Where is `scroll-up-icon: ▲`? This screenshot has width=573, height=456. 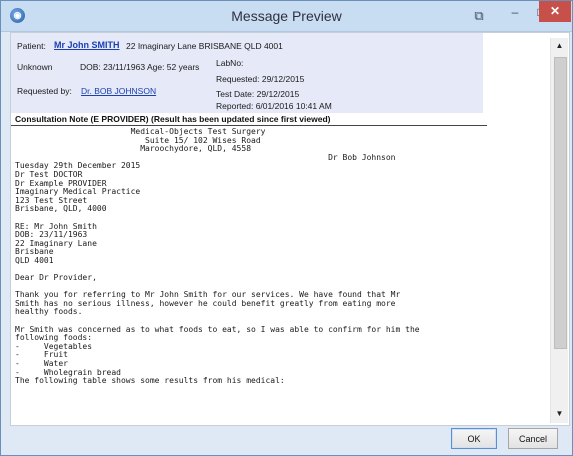 scroll-up-icon: ▲ is located at coordinates (559, 46).